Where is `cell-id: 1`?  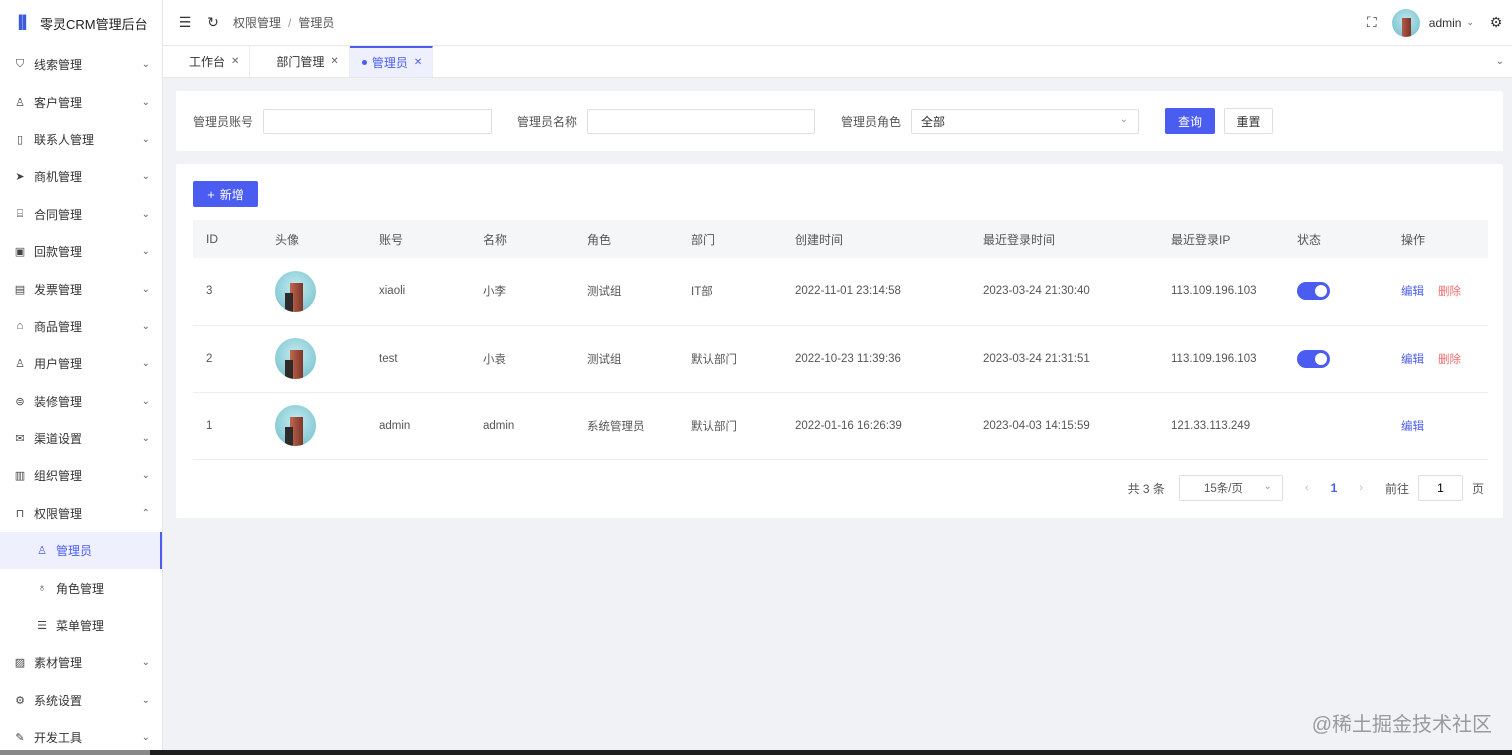
cell-id: 1 is located at coordinates (227, 426).